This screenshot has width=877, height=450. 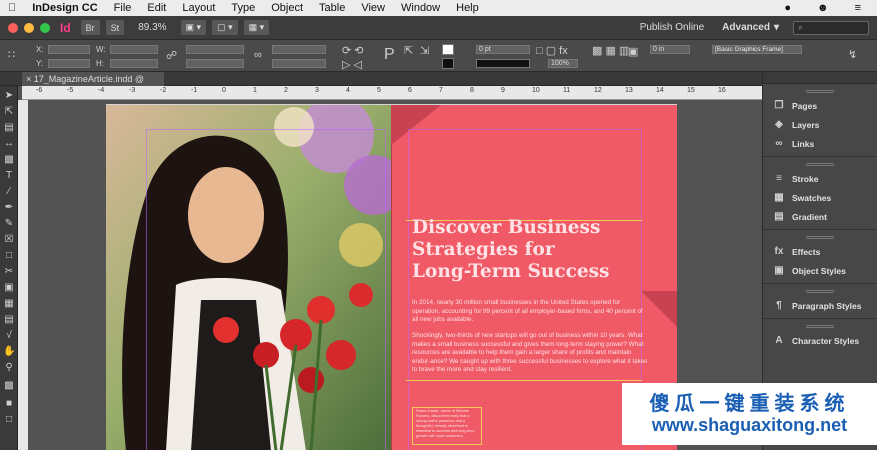 I want to click on menu-window: Window, so click(x=420, y=8).